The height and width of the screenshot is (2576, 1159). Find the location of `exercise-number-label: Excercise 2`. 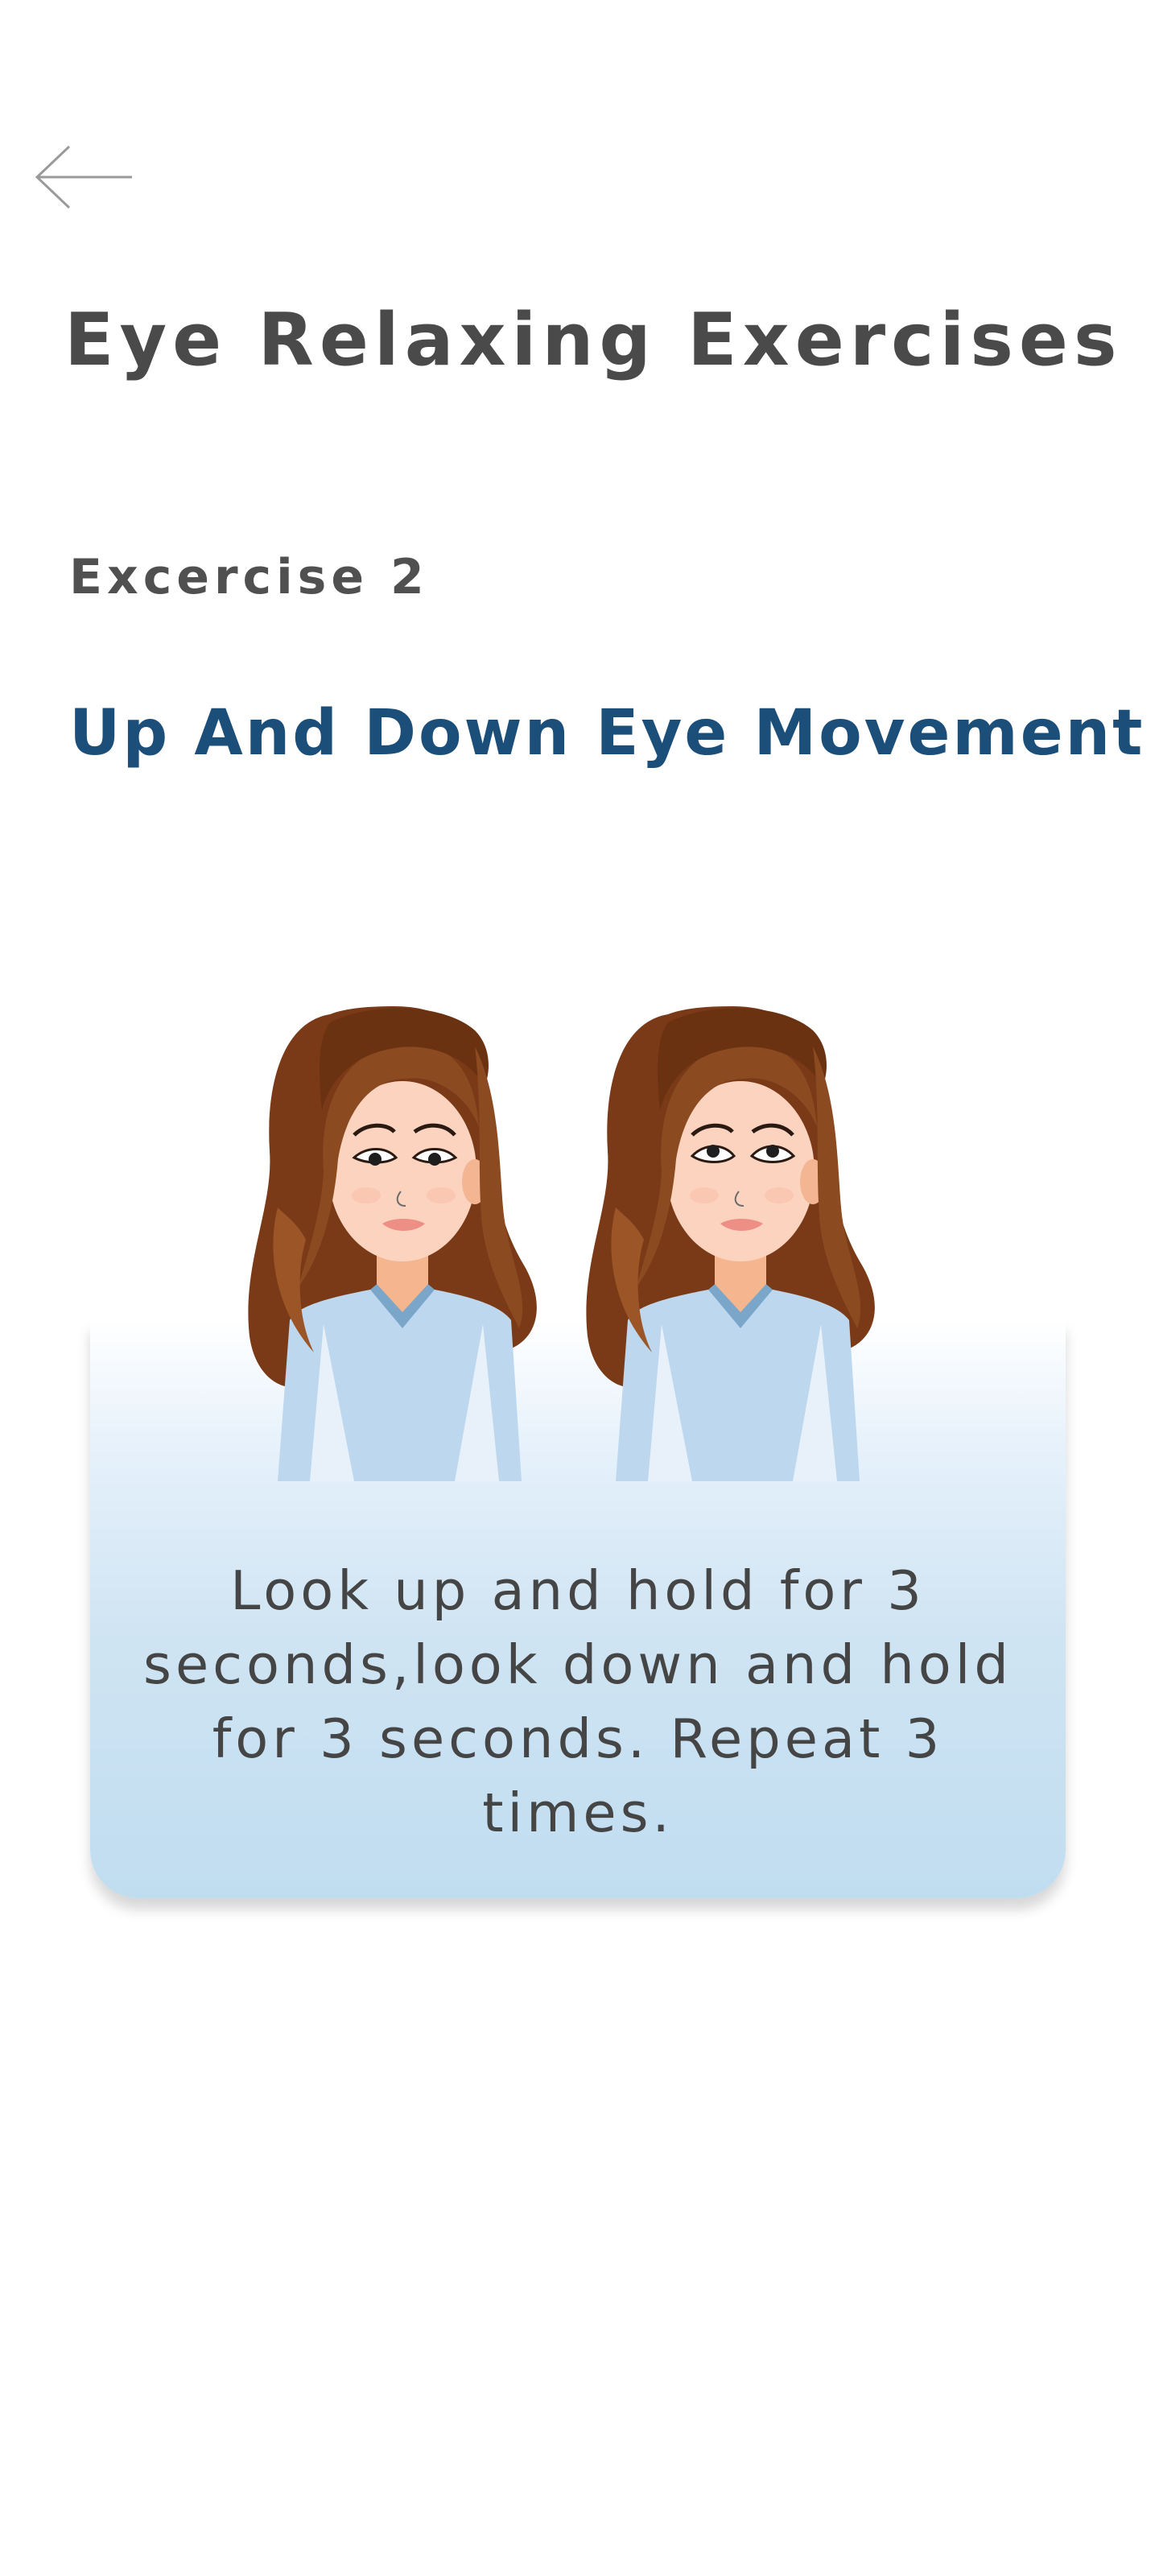

exercise-number-label: Excercise 2 is located at coordinates (249, 577).